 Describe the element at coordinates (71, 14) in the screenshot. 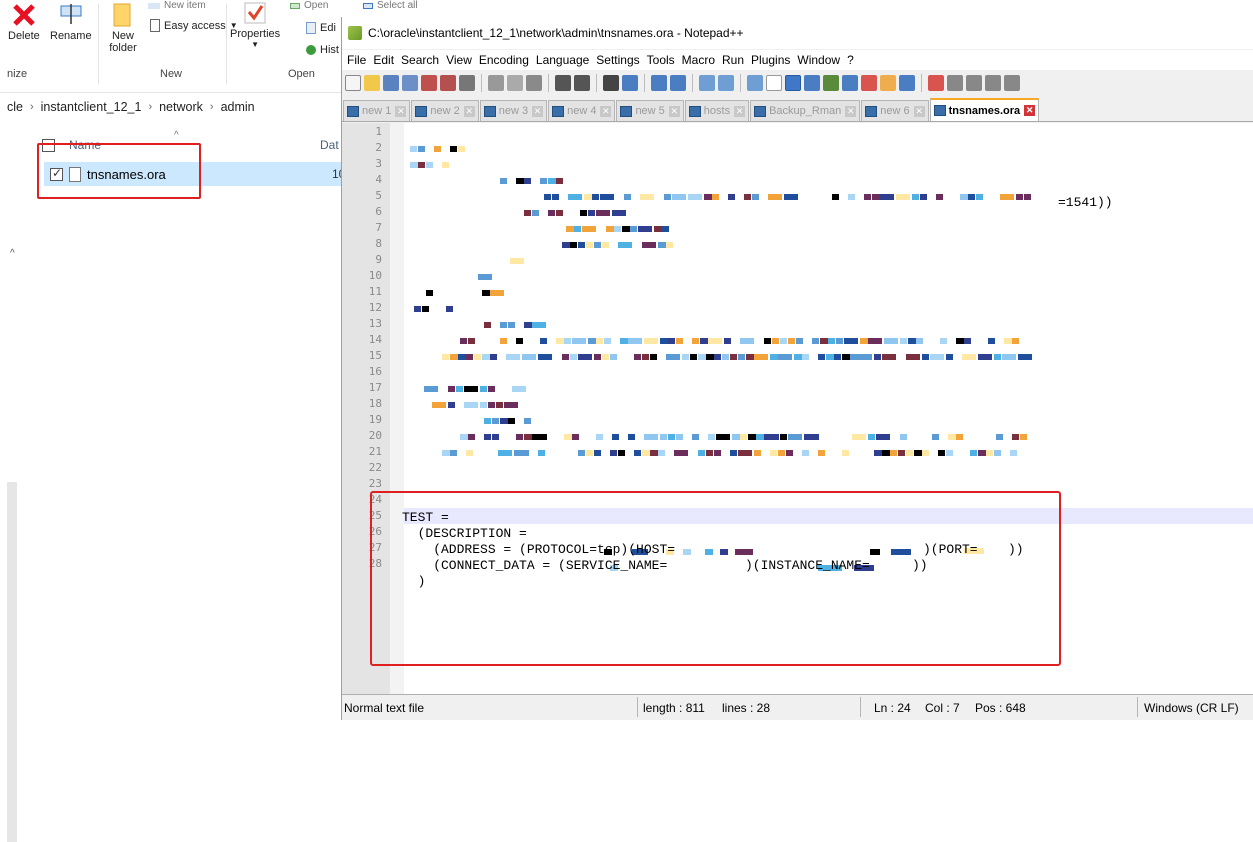

I see `rename-icon` at that location.